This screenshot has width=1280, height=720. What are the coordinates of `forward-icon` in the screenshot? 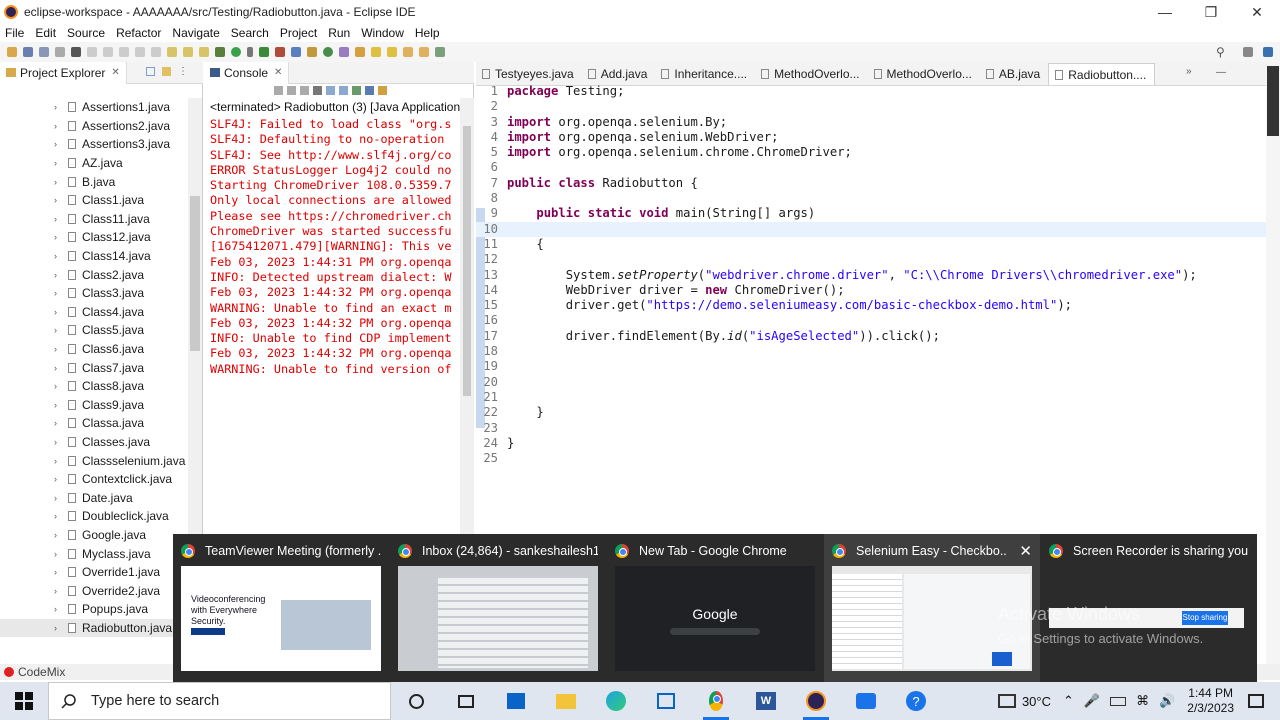 It's located at (424, 52).